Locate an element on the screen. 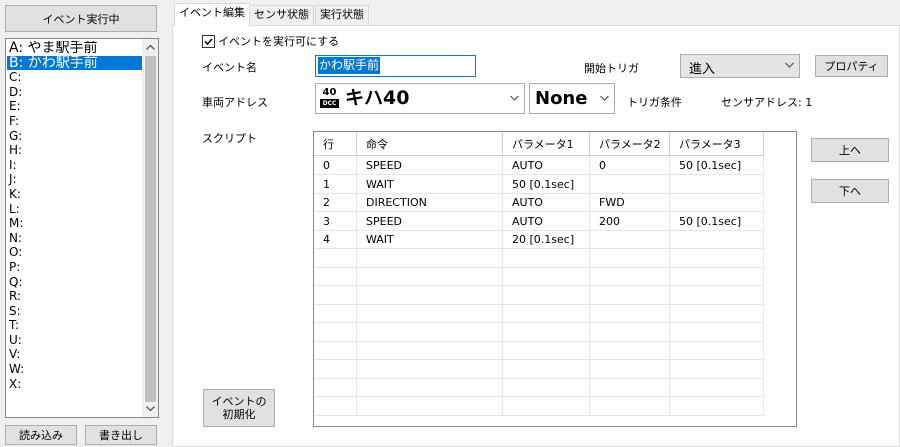 The width and height of the screenshot is (900, 447). script-table-row: 3 SPEED AUTO 200 50 [0.1sec] is located at coordinates (544, 221).